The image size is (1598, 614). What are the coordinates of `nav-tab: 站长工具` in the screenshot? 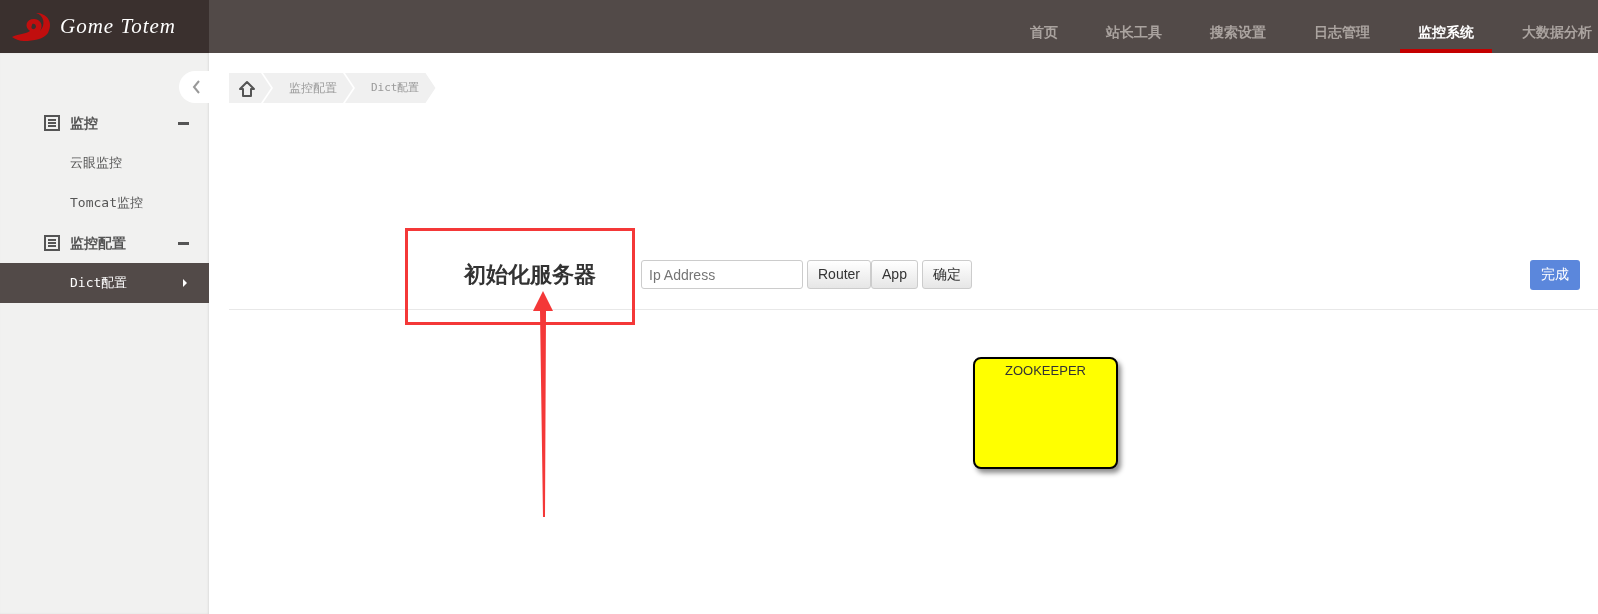 It's located at (1134, 37).